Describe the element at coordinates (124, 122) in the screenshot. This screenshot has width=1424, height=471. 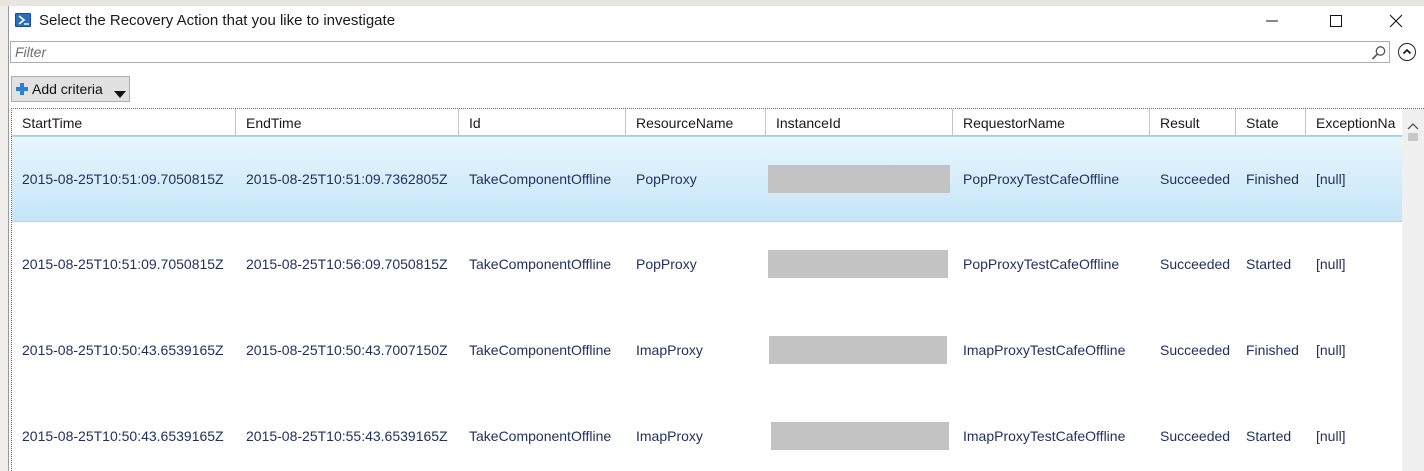
I see `column-header-starttime: StartTime` at that location.